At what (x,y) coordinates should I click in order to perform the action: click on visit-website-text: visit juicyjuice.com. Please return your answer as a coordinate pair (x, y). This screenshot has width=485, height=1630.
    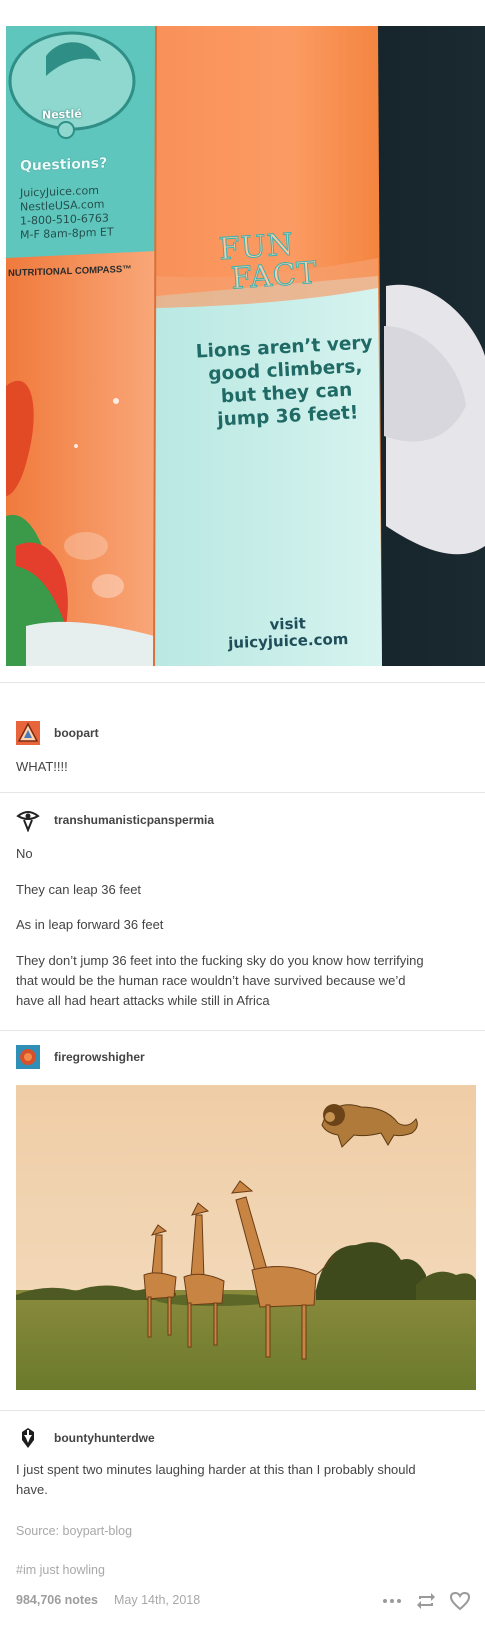
    Looking at the image, I should click on (287, 633).